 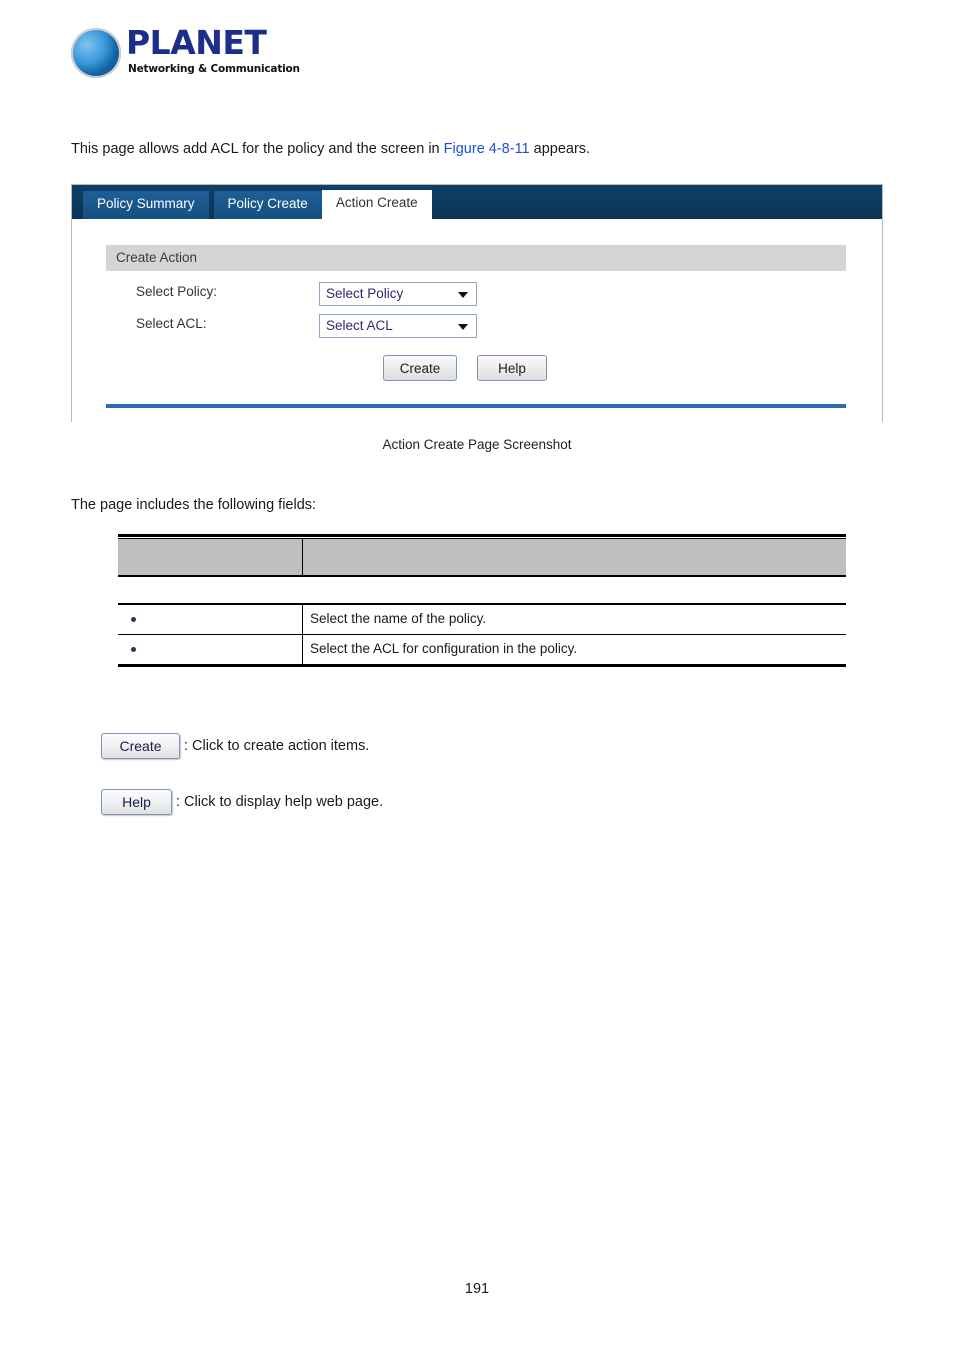 What do you see at coordinates (398, 326) in the screenshot?
I see `select-acl-dropdown: Select ACL` at bounding box center [398, 326].